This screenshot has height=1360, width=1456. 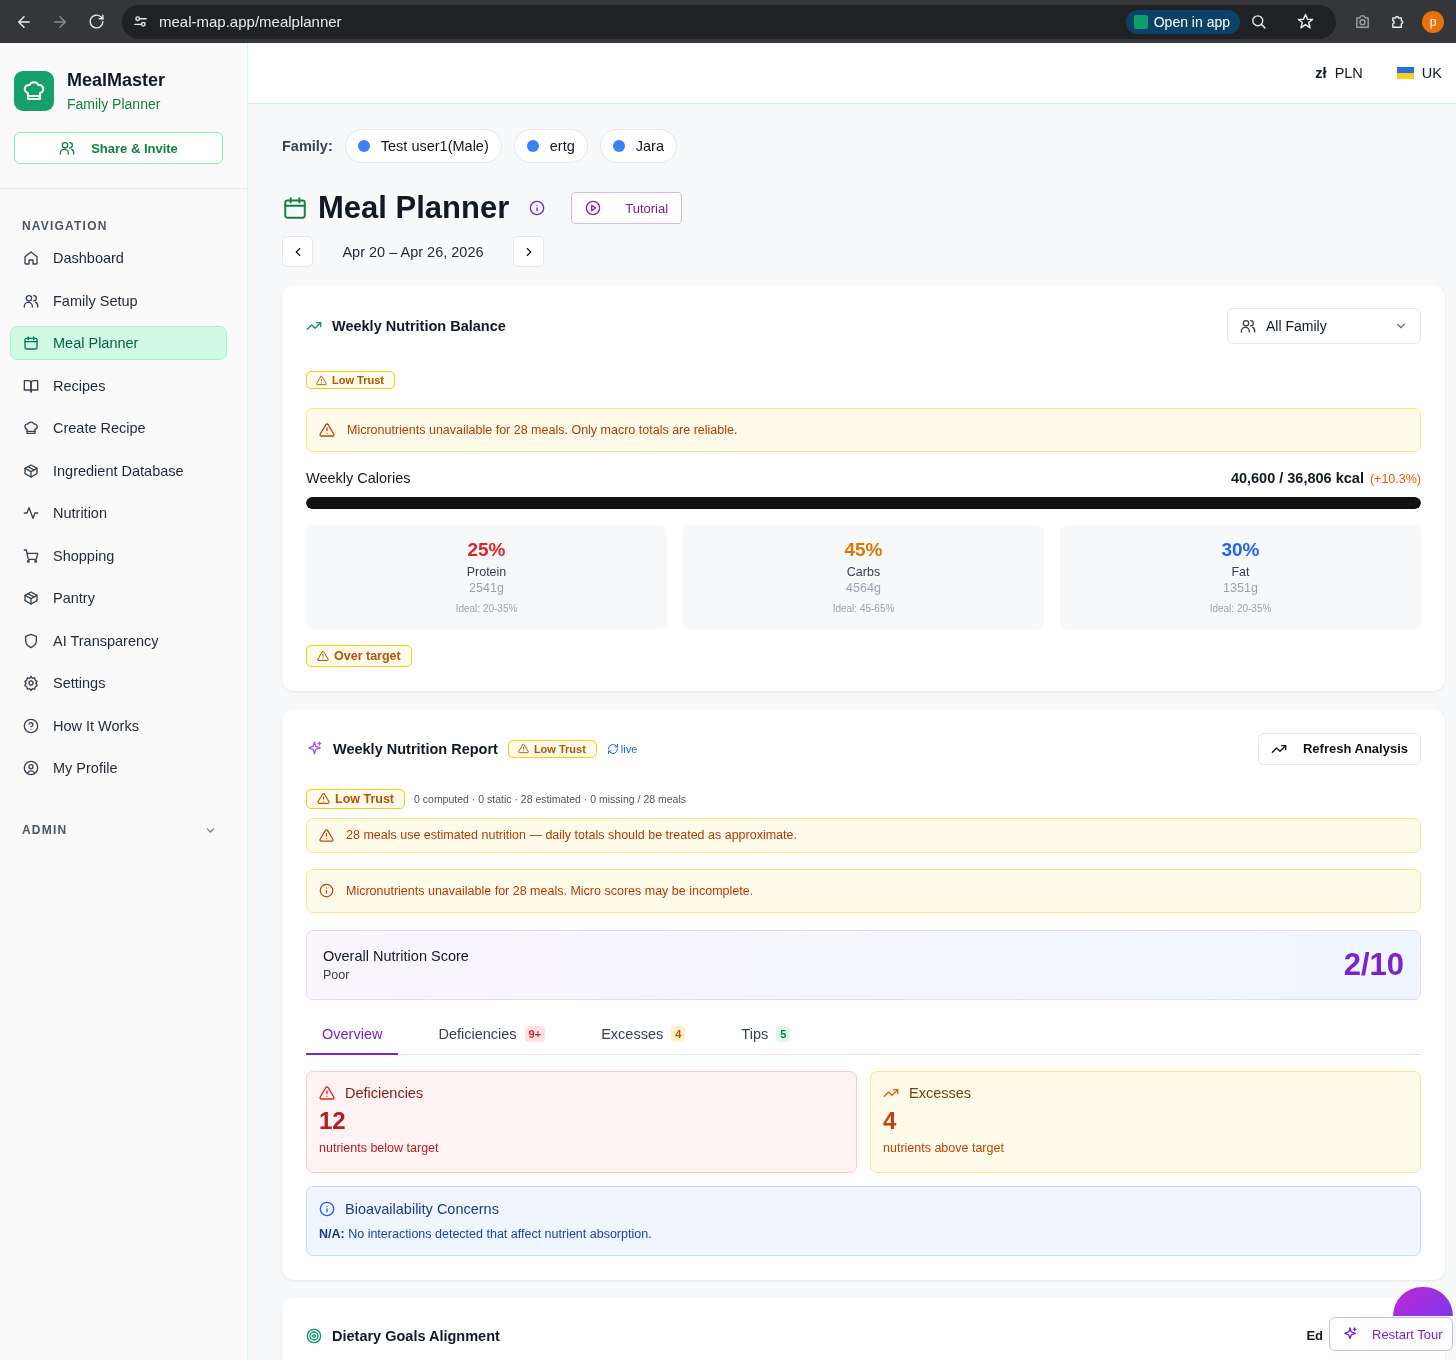 What do you see at coordinates (118, 725) in the screenshot?
I see `nav-item: How It Works` at bounding box center [118, 725].